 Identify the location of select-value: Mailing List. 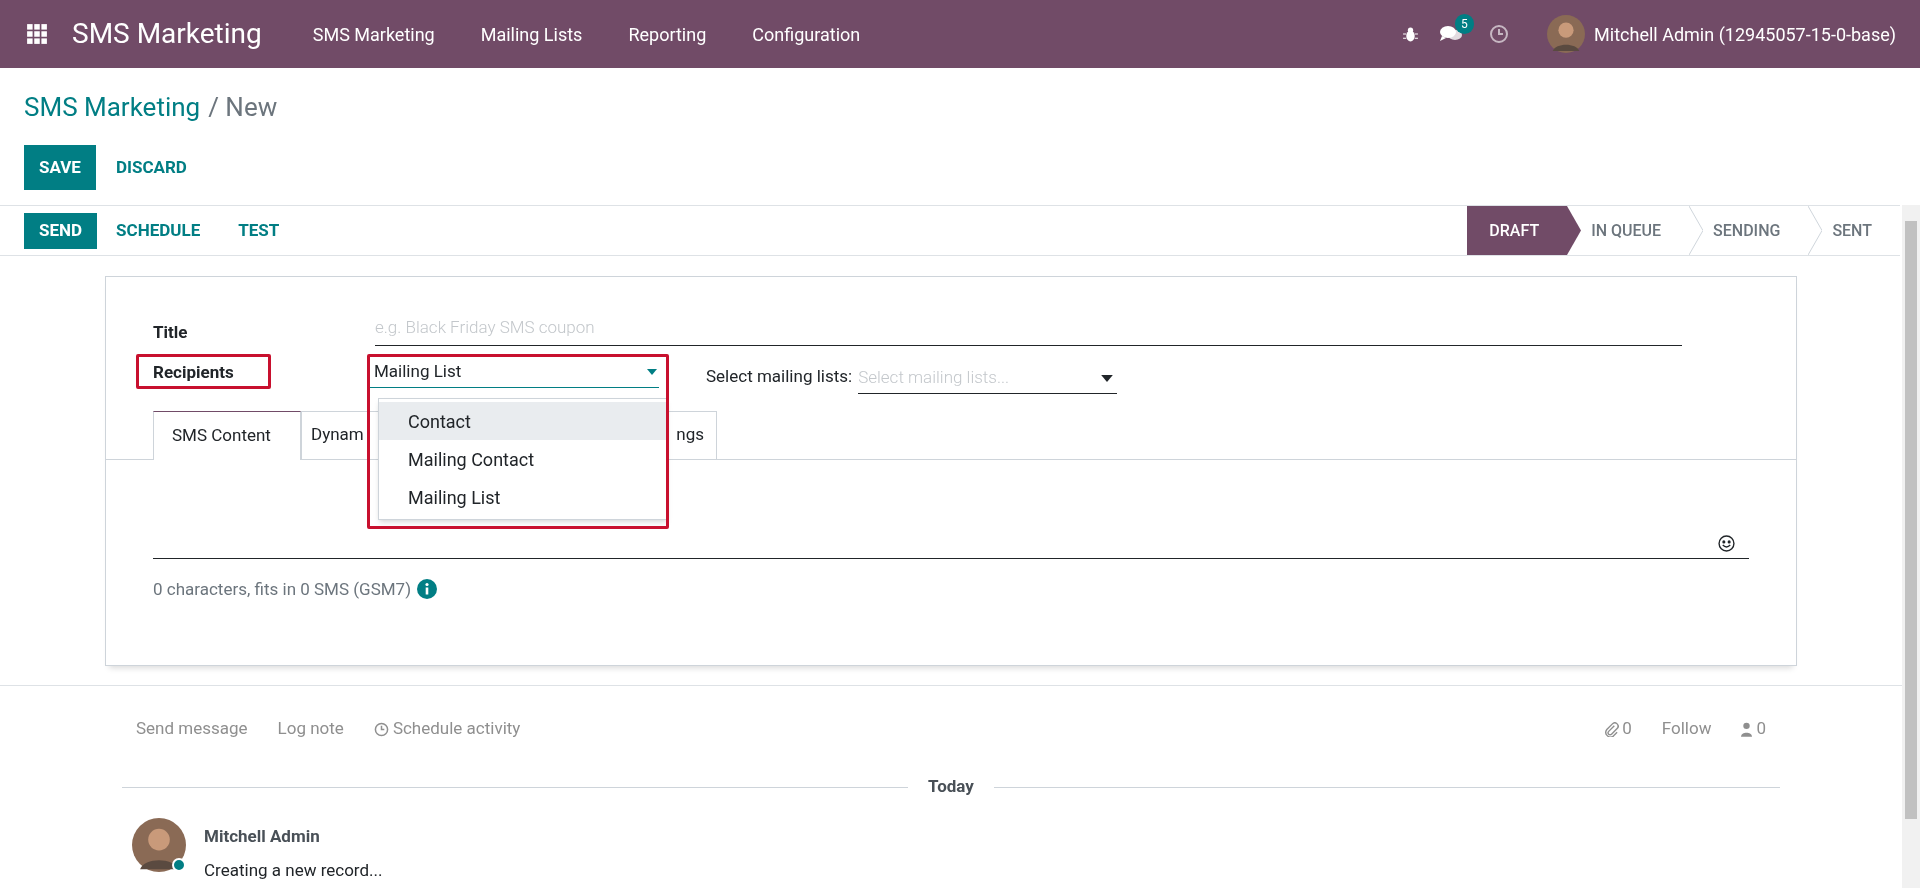
(418, 372).